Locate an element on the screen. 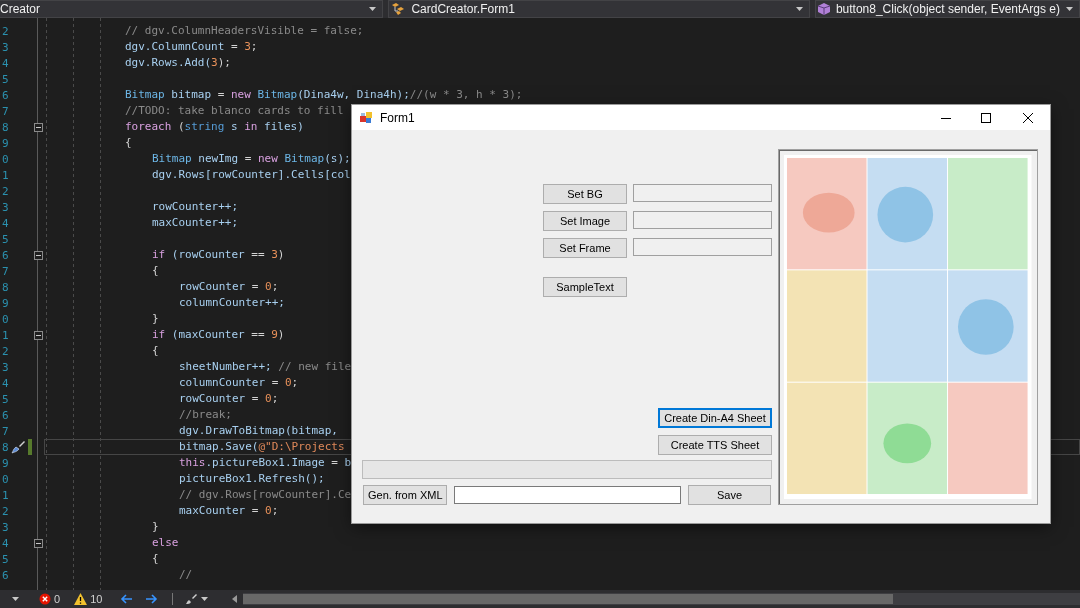 The width and height of the screenshot is (1080, 608). code-line: dgv.DrawToBitmap(bitmap, is located at coordinates (258, 431).